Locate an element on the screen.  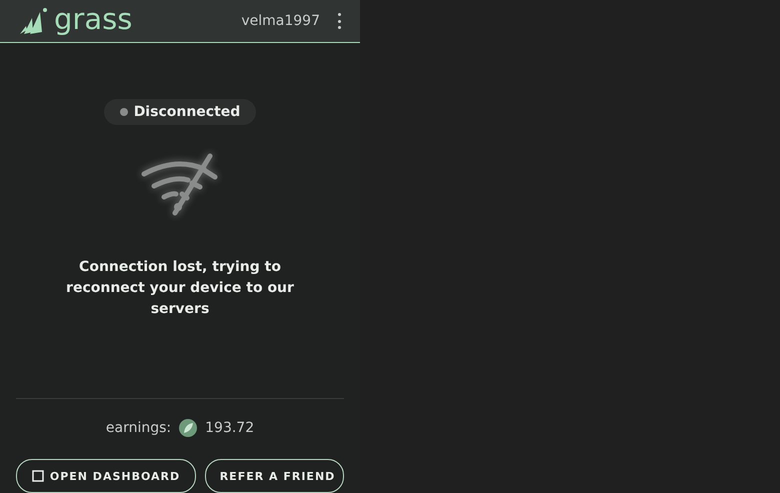
status-badge: Disconnected is located at coordinates (180, 112).